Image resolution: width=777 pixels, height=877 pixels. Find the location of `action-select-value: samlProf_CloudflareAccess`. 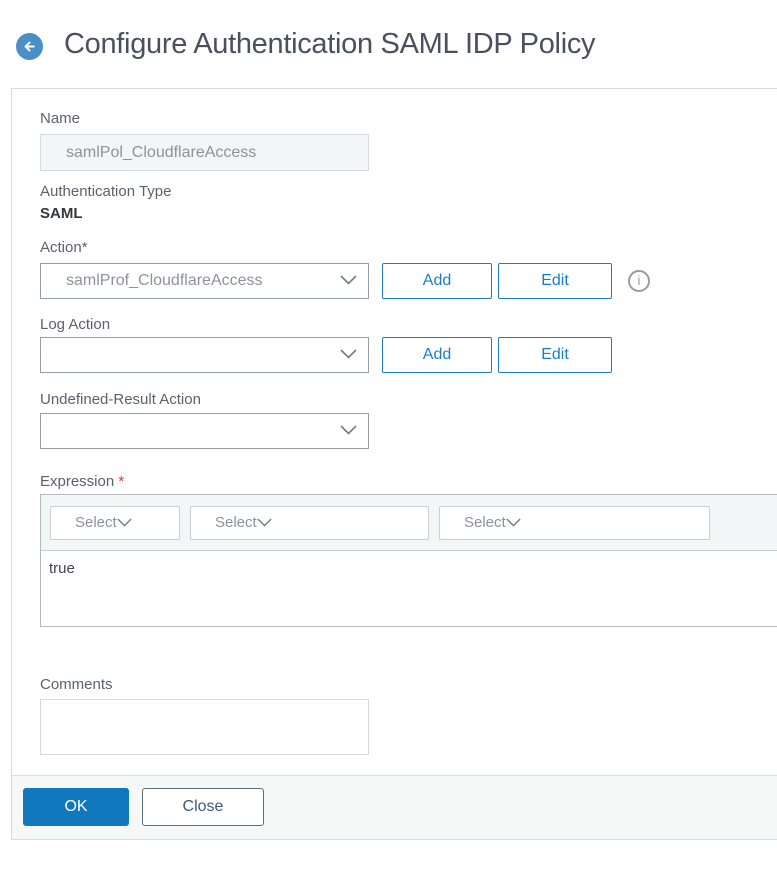

action-select-value: samlProf_CloudflareAccess is located at coordinates (164, 280).